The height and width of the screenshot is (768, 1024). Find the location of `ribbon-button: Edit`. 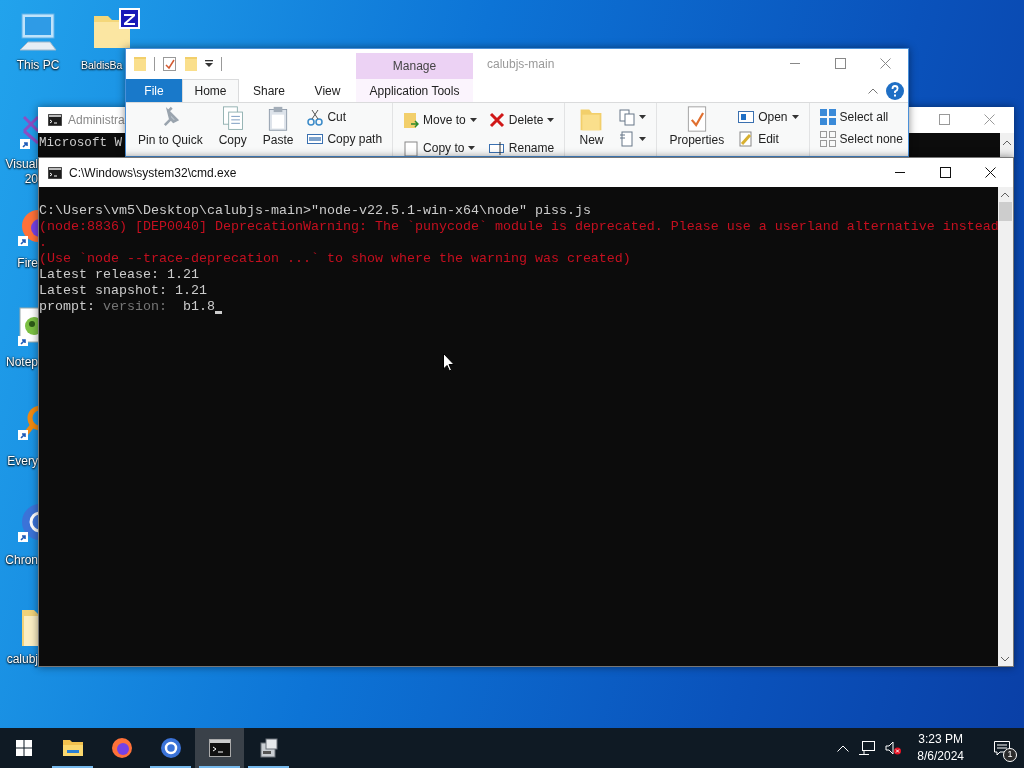

ribbon-button: Edit is located at coordinates (768, 139).